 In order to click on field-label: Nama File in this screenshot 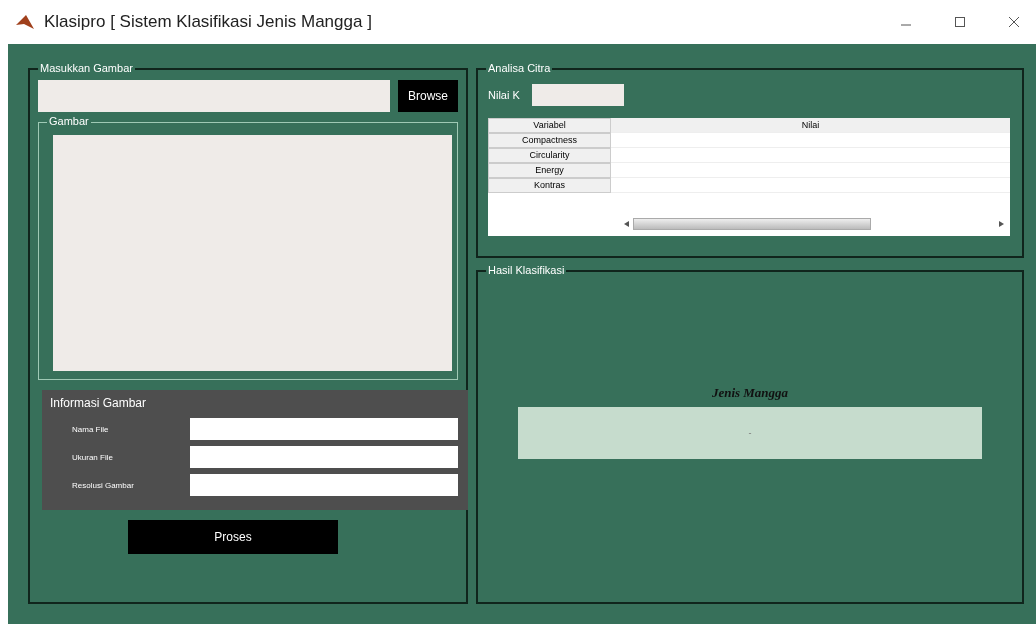, I will do `click(90, 429)`.